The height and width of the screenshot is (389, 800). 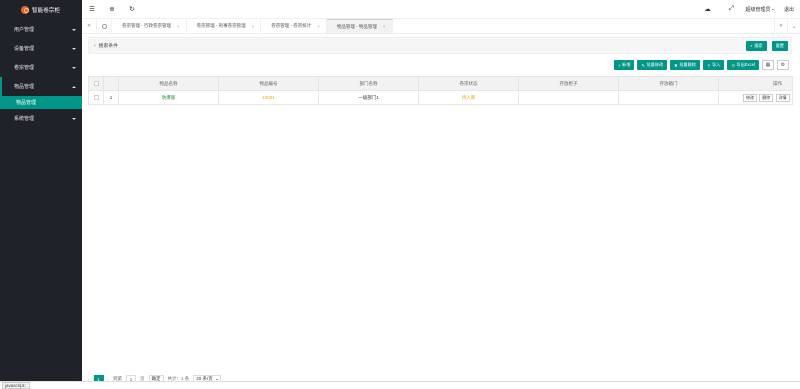 I want to click on row-checkbox, so click(x=96, y=97).